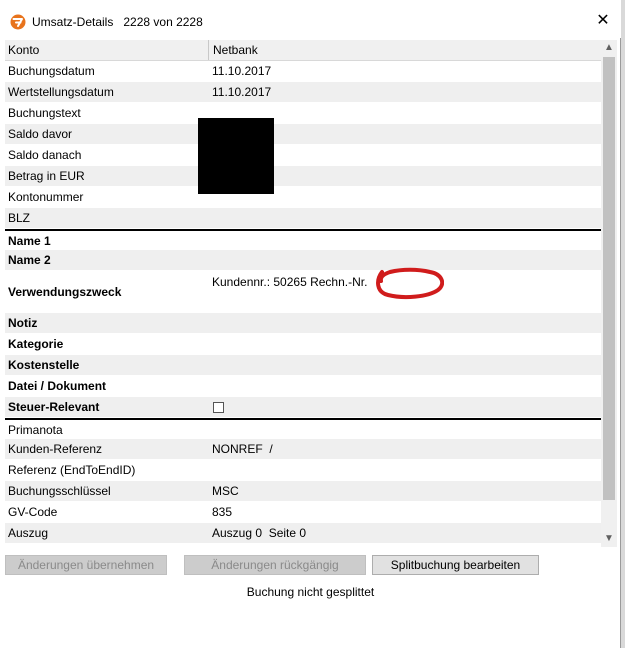 The image size is (625, 648). Describe the element at coordinates (310, 19) in the screenshot. I see `title-bar: Umsatz-Details 2228 von 2228 ✕` at that location.